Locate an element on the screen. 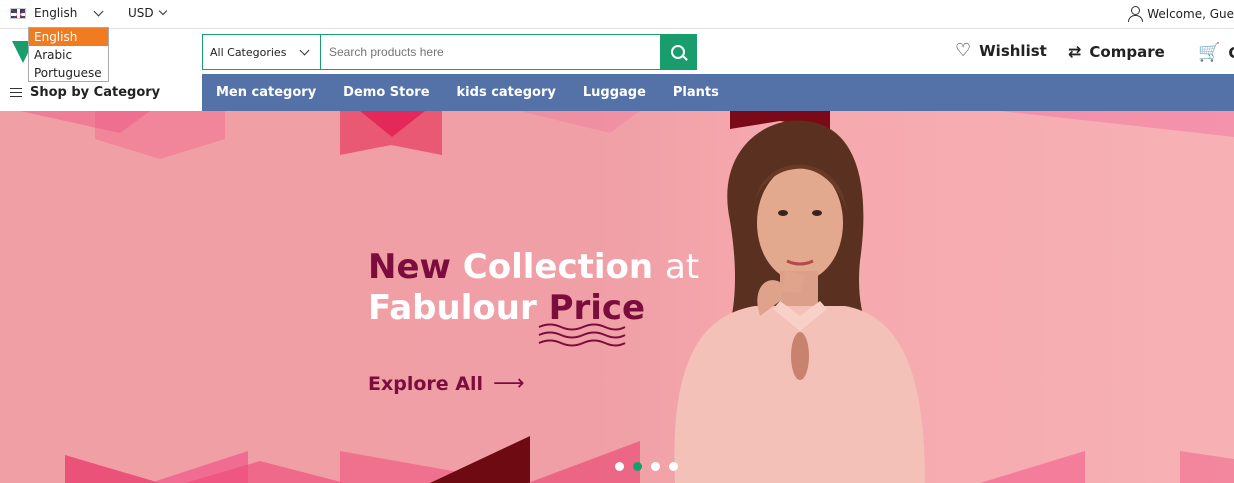  nav-item-plants: Plants is located at coordinates (696, 92).